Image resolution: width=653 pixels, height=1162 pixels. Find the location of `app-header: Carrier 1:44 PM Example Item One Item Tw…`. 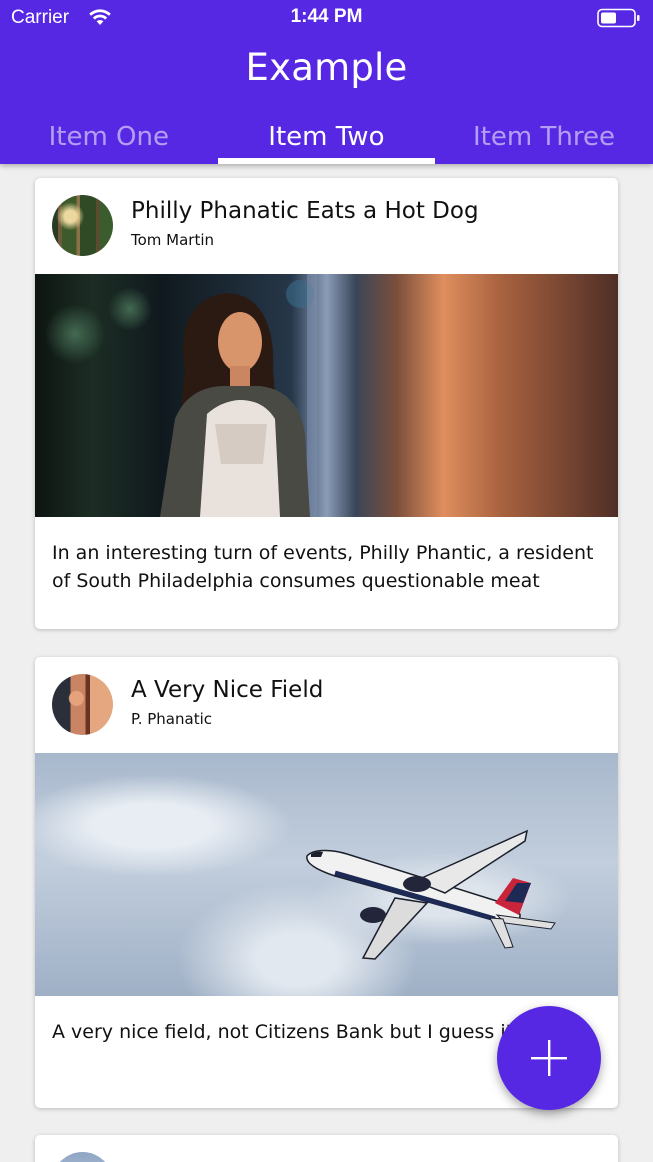

app-header: Carrier 1:44 PM Example Item One Item Tw… is located at coordinates (326, 82).